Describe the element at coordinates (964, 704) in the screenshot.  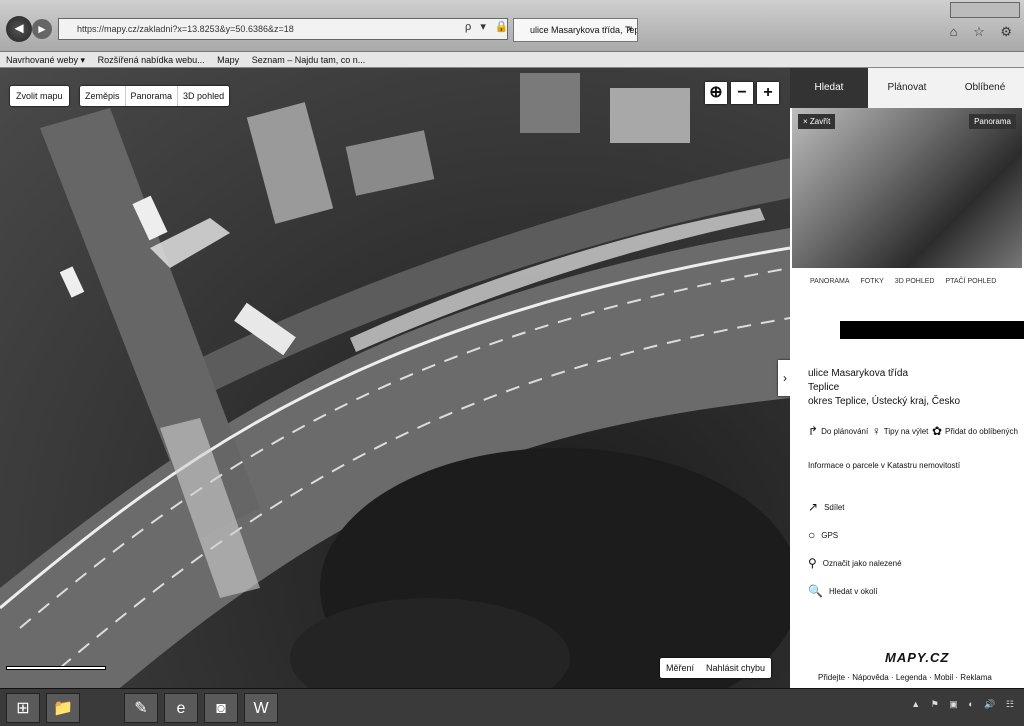
I see `system-tray: ▲ ⚑ ▣ ◐ 🔊 ☷` at that location.